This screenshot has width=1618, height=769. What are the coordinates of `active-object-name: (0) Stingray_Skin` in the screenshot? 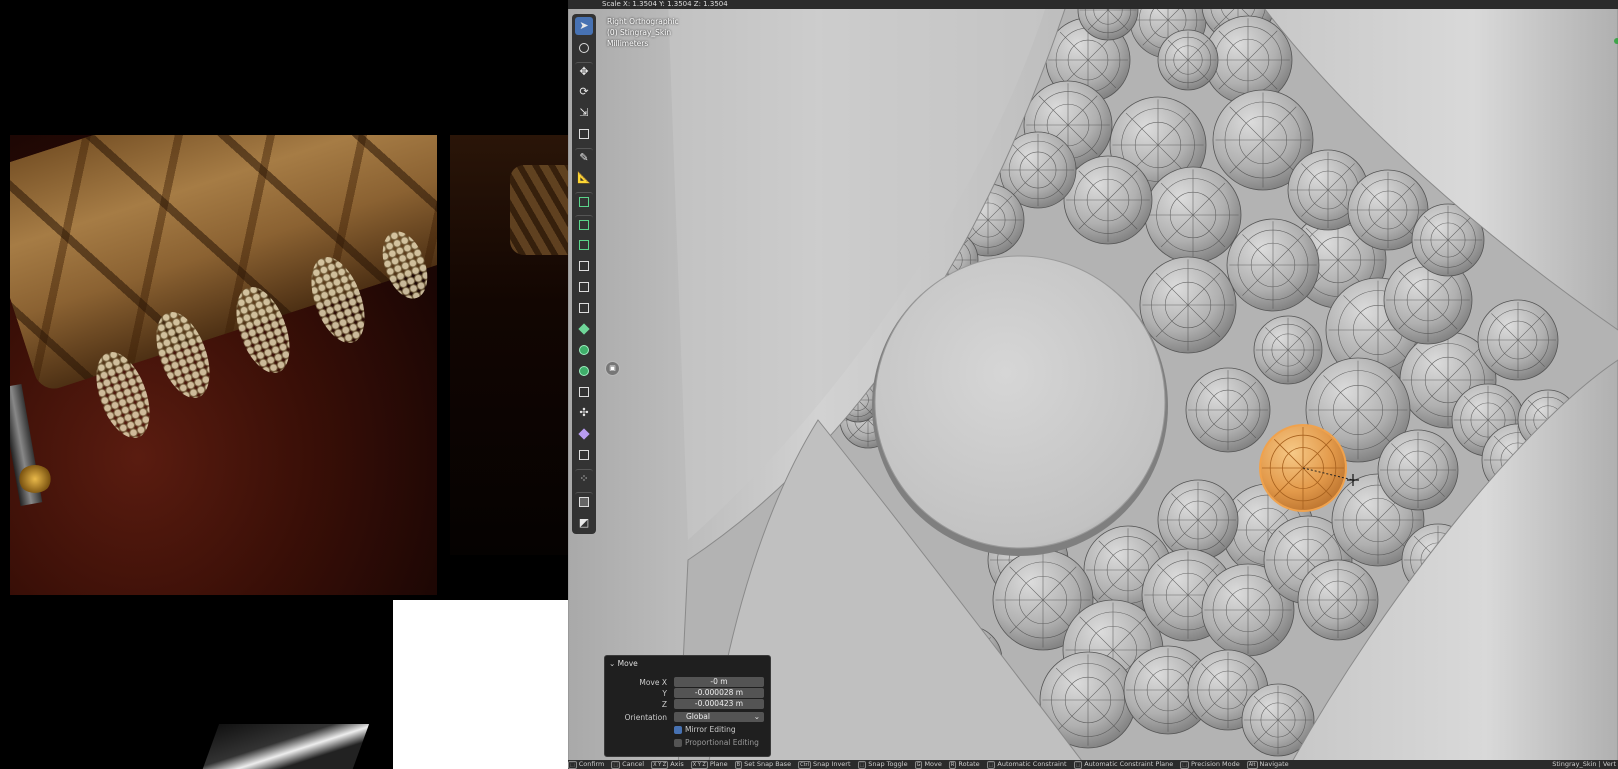 It's located at (639, 32).